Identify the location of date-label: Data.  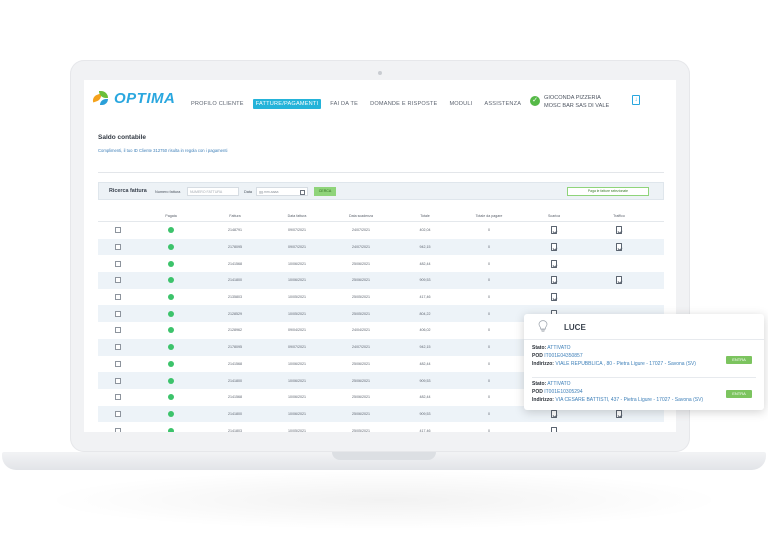
(248, 191).